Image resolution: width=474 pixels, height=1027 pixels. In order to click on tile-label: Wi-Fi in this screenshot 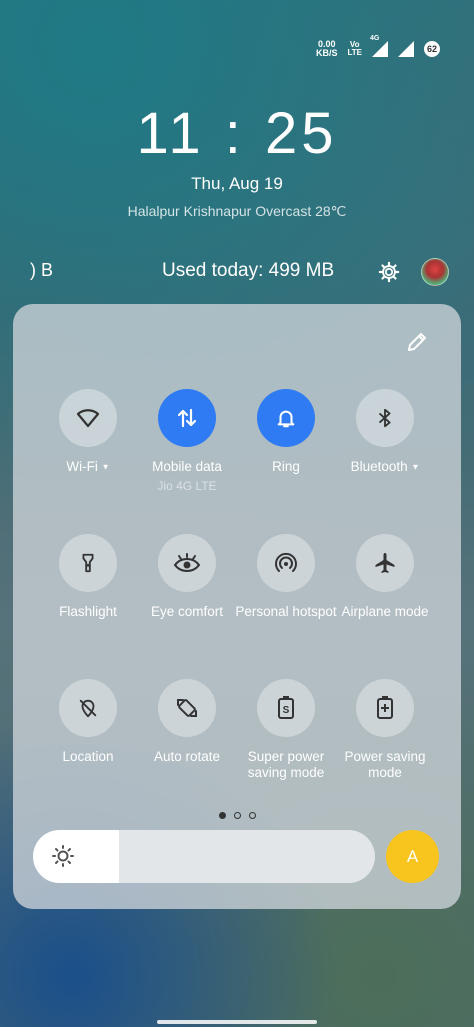, I will do `click(82, 466)`.